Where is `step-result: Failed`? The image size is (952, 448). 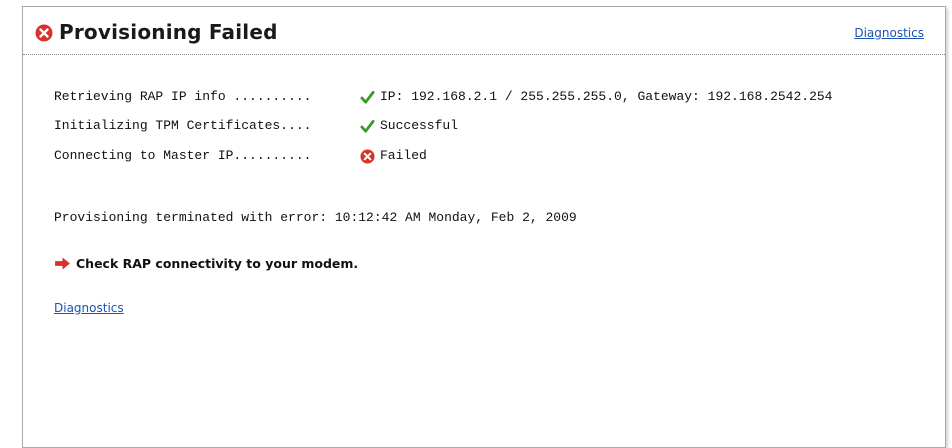 step-result: Failed is located at coordinates (403, 155).